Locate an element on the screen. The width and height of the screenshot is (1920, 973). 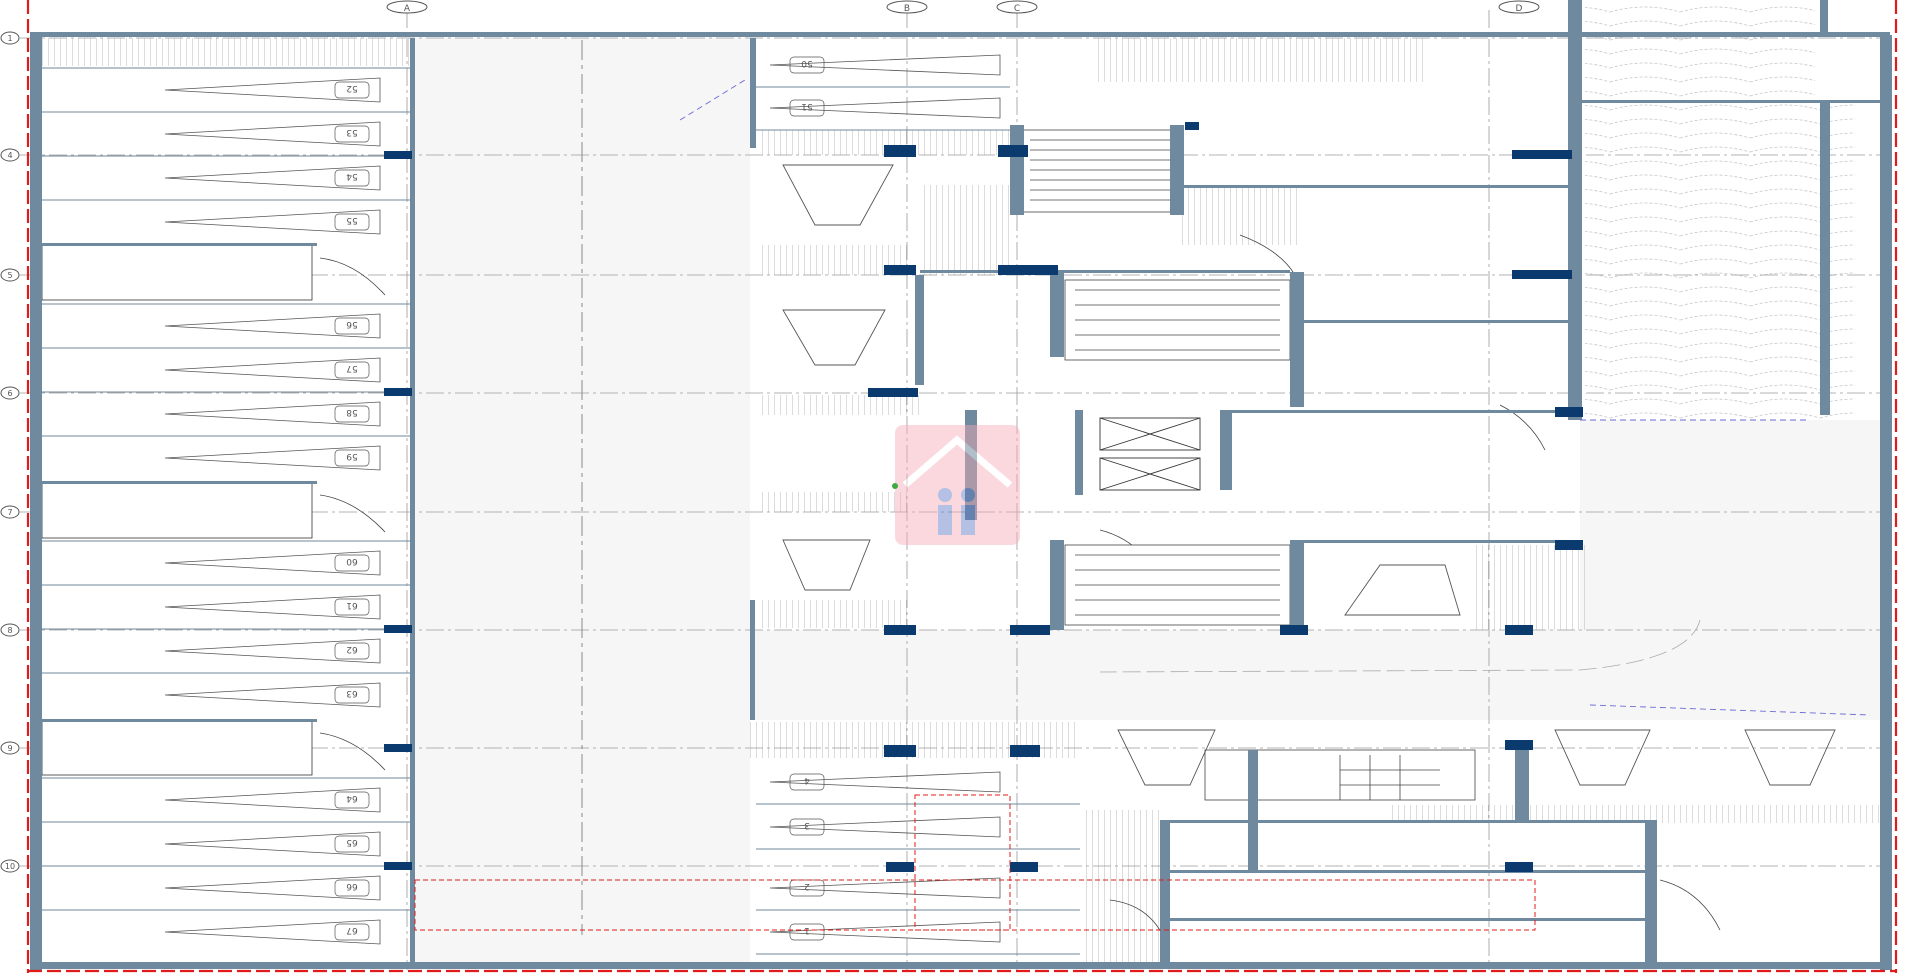
marker-dot is located at coordinates (895, 486).